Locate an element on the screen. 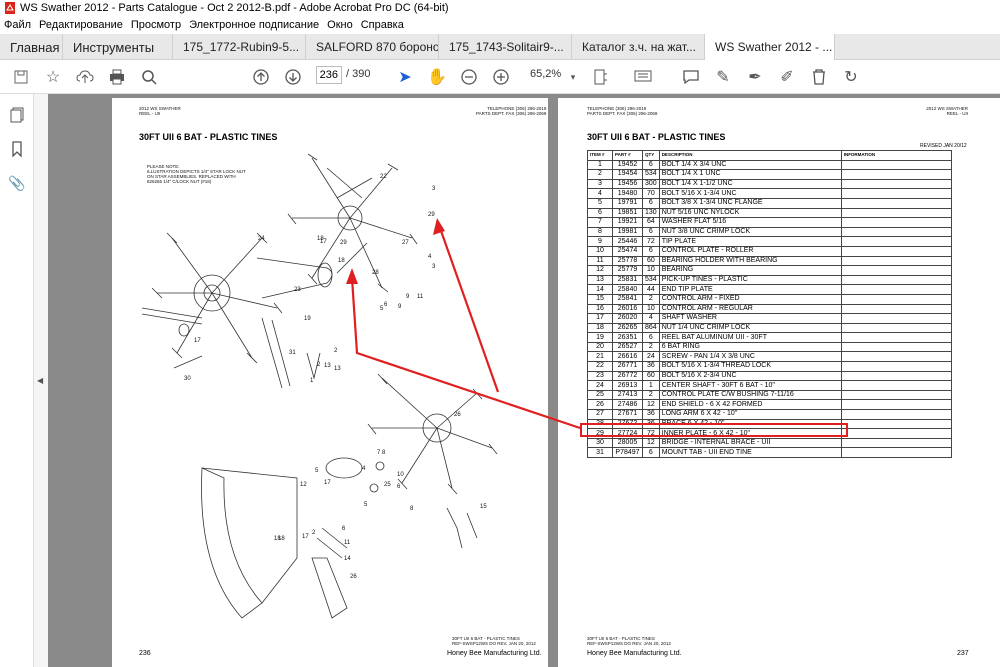  bookmark-icon is located at coordinates (17, 149).